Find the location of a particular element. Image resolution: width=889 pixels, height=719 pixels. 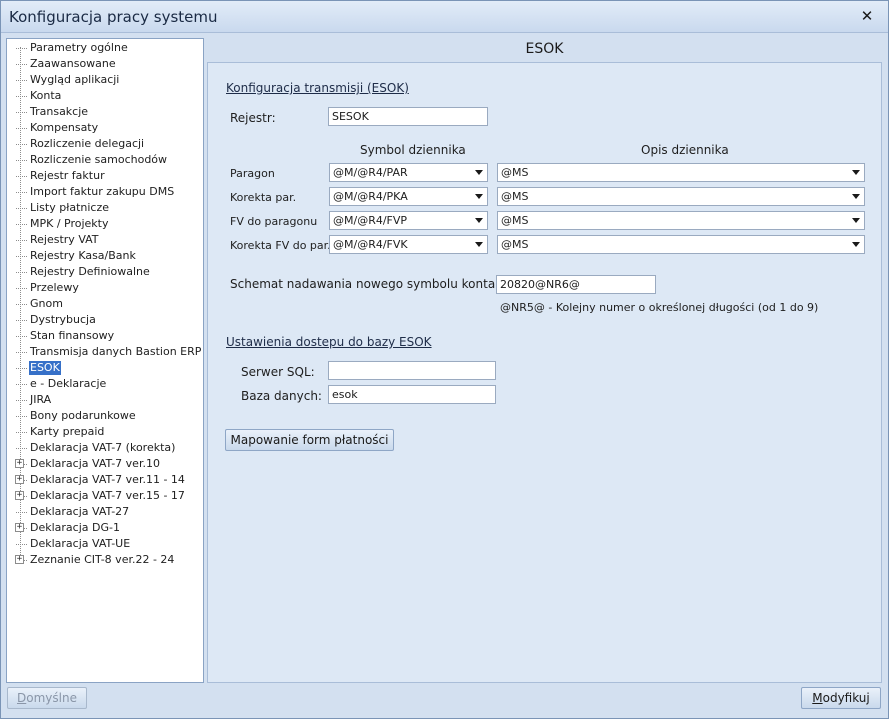

journal-label: Korekta FV do par. is located at coordinates (280, 245).